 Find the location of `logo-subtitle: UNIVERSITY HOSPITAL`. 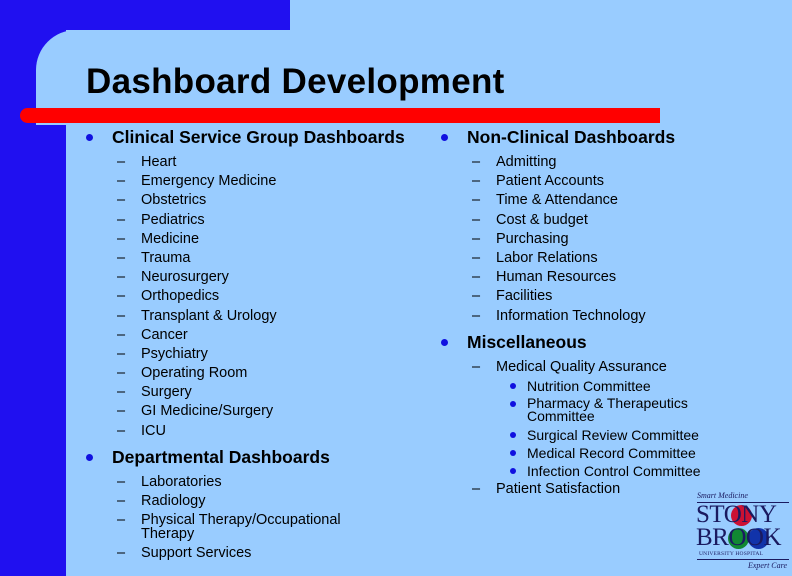

logo-subtitle: UNIVERSITY HOSPITAL is located at coordinates (731, 554).